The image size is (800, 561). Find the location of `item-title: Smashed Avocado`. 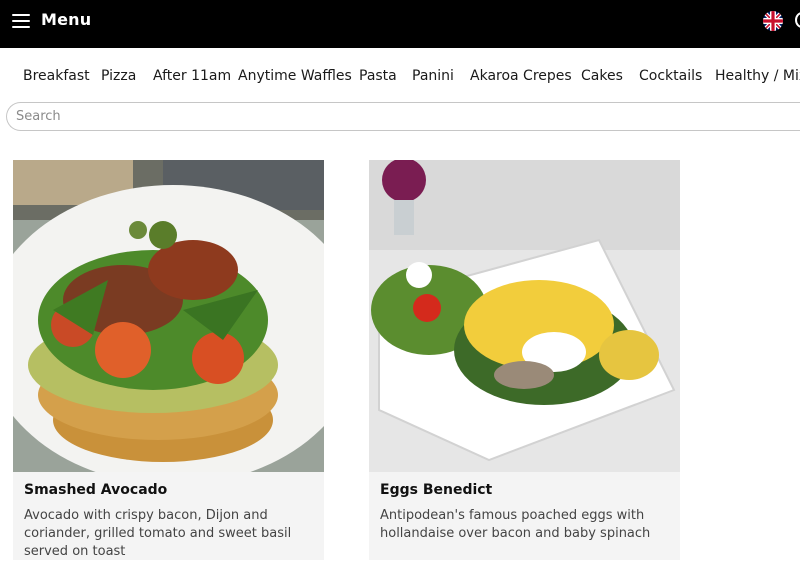

item-title: Smashed Avocado is located at coordinates (96, 490).